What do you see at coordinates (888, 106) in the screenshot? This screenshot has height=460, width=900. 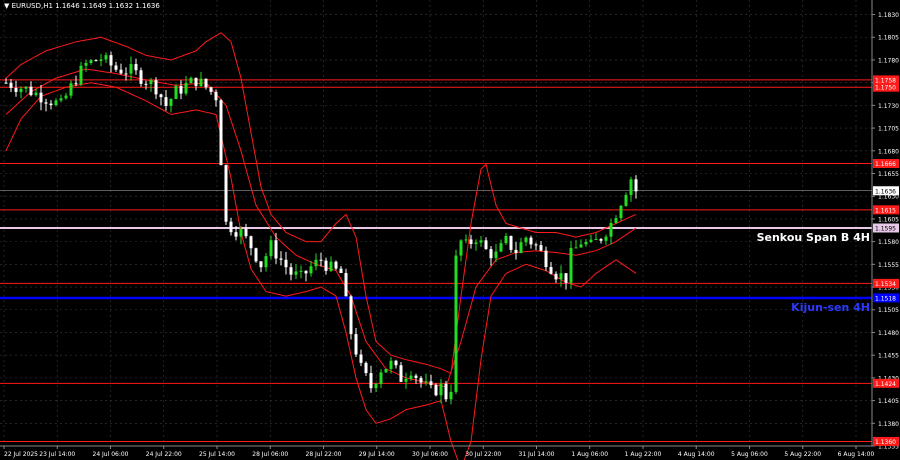 I see `price-tick-label: 1.1730` at bounding box center [888, 106].